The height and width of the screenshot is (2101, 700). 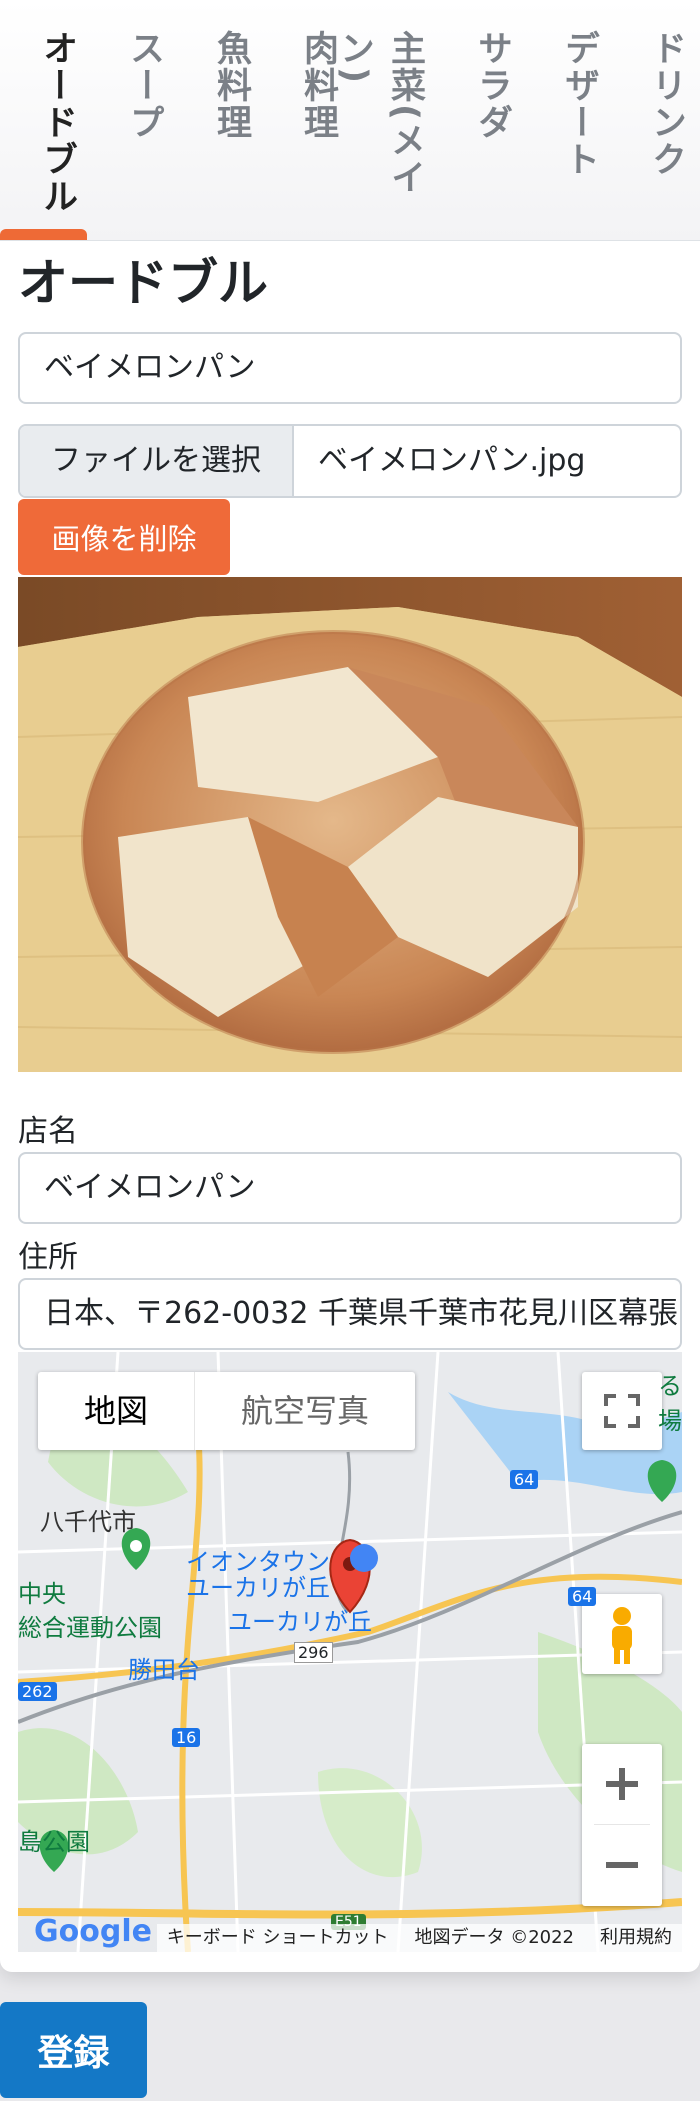 I want to click on fullscreen-button, so click(x=622, y=1411).